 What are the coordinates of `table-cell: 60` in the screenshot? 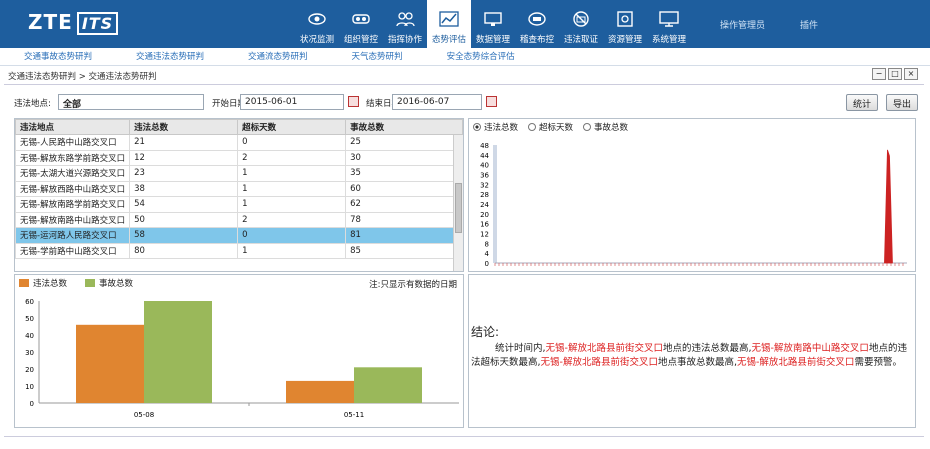 It's located at (404, 188).